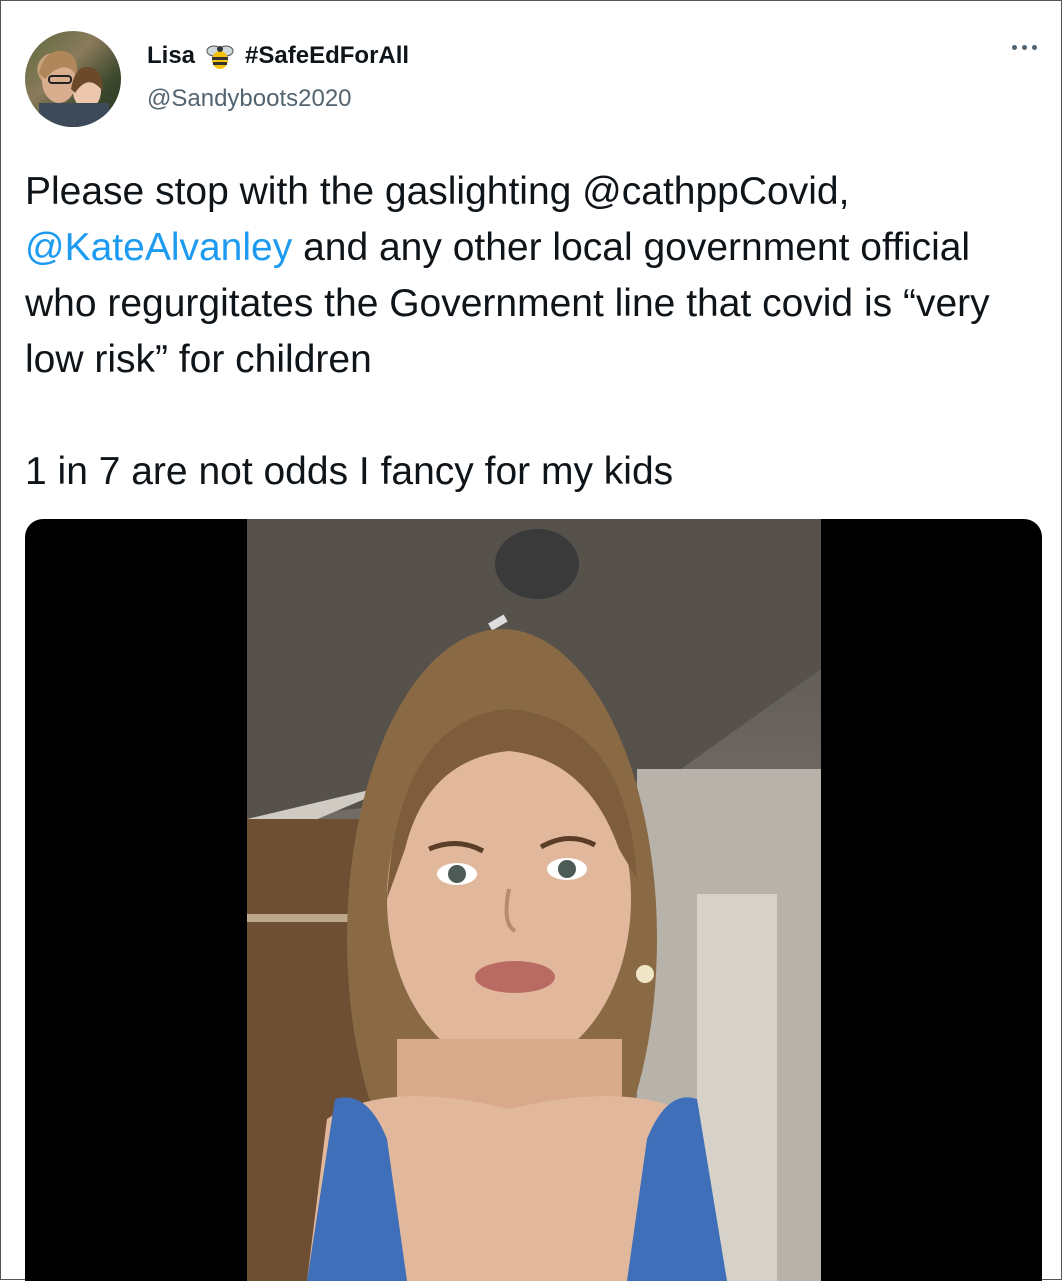  I want to click on author-name: Lisa, so click(171, 56).